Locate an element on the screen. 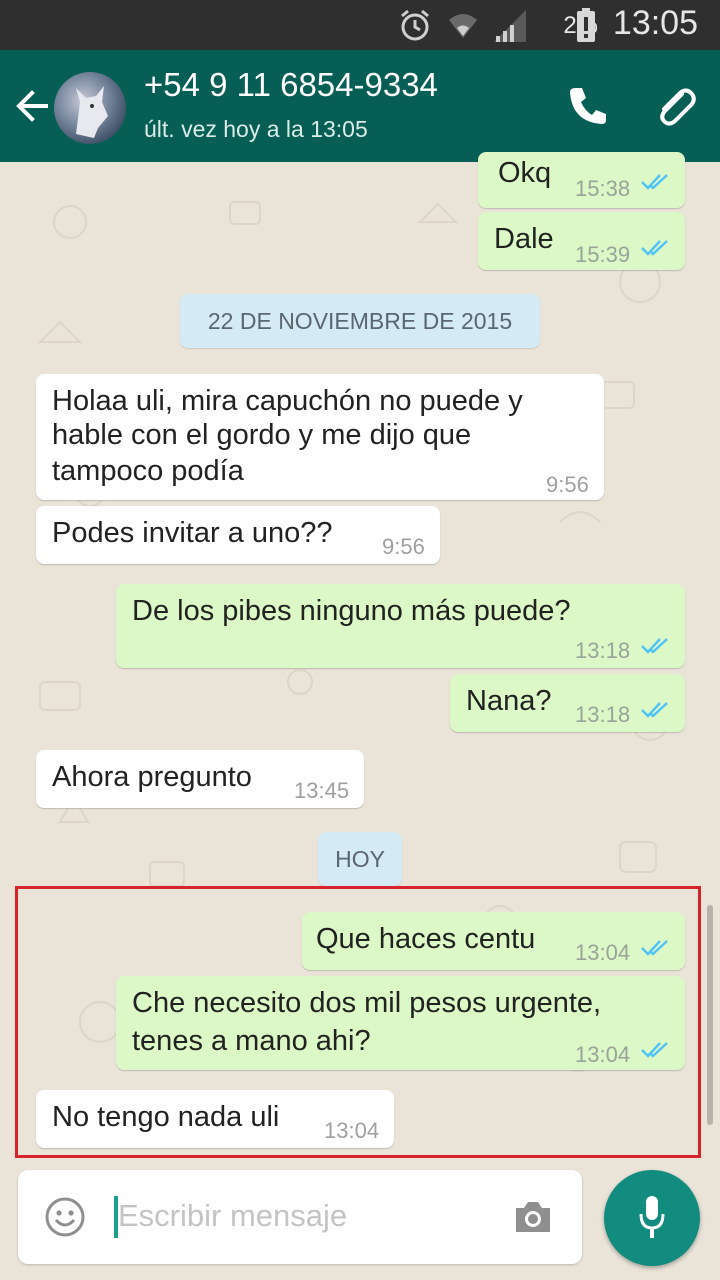 This screenshot has width=720, height=1280. paperclip-icon is located at coordinates (675, 107).